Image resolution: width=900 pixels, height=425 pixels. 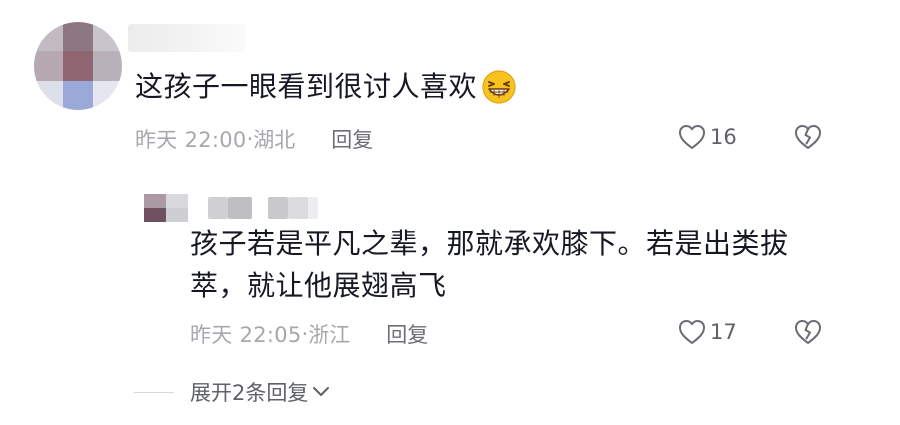 What do you see at coordinates (274, 140) in the screenshot?
I see `comment-location: 湖北` at bounding box center [274, 140].